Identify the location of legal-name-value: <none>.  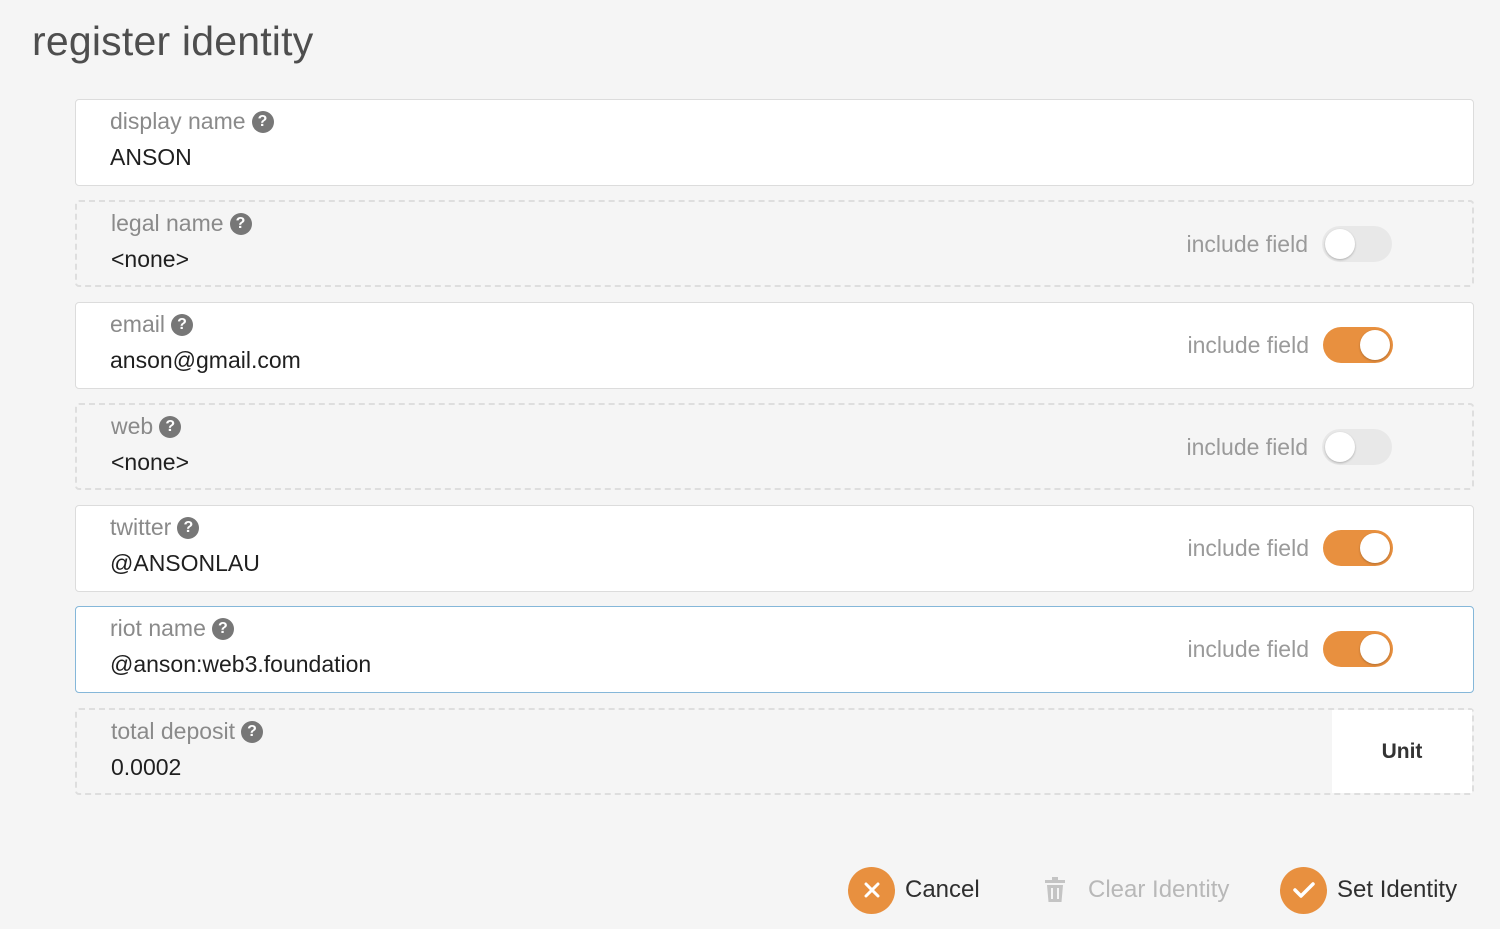
(150, 259).